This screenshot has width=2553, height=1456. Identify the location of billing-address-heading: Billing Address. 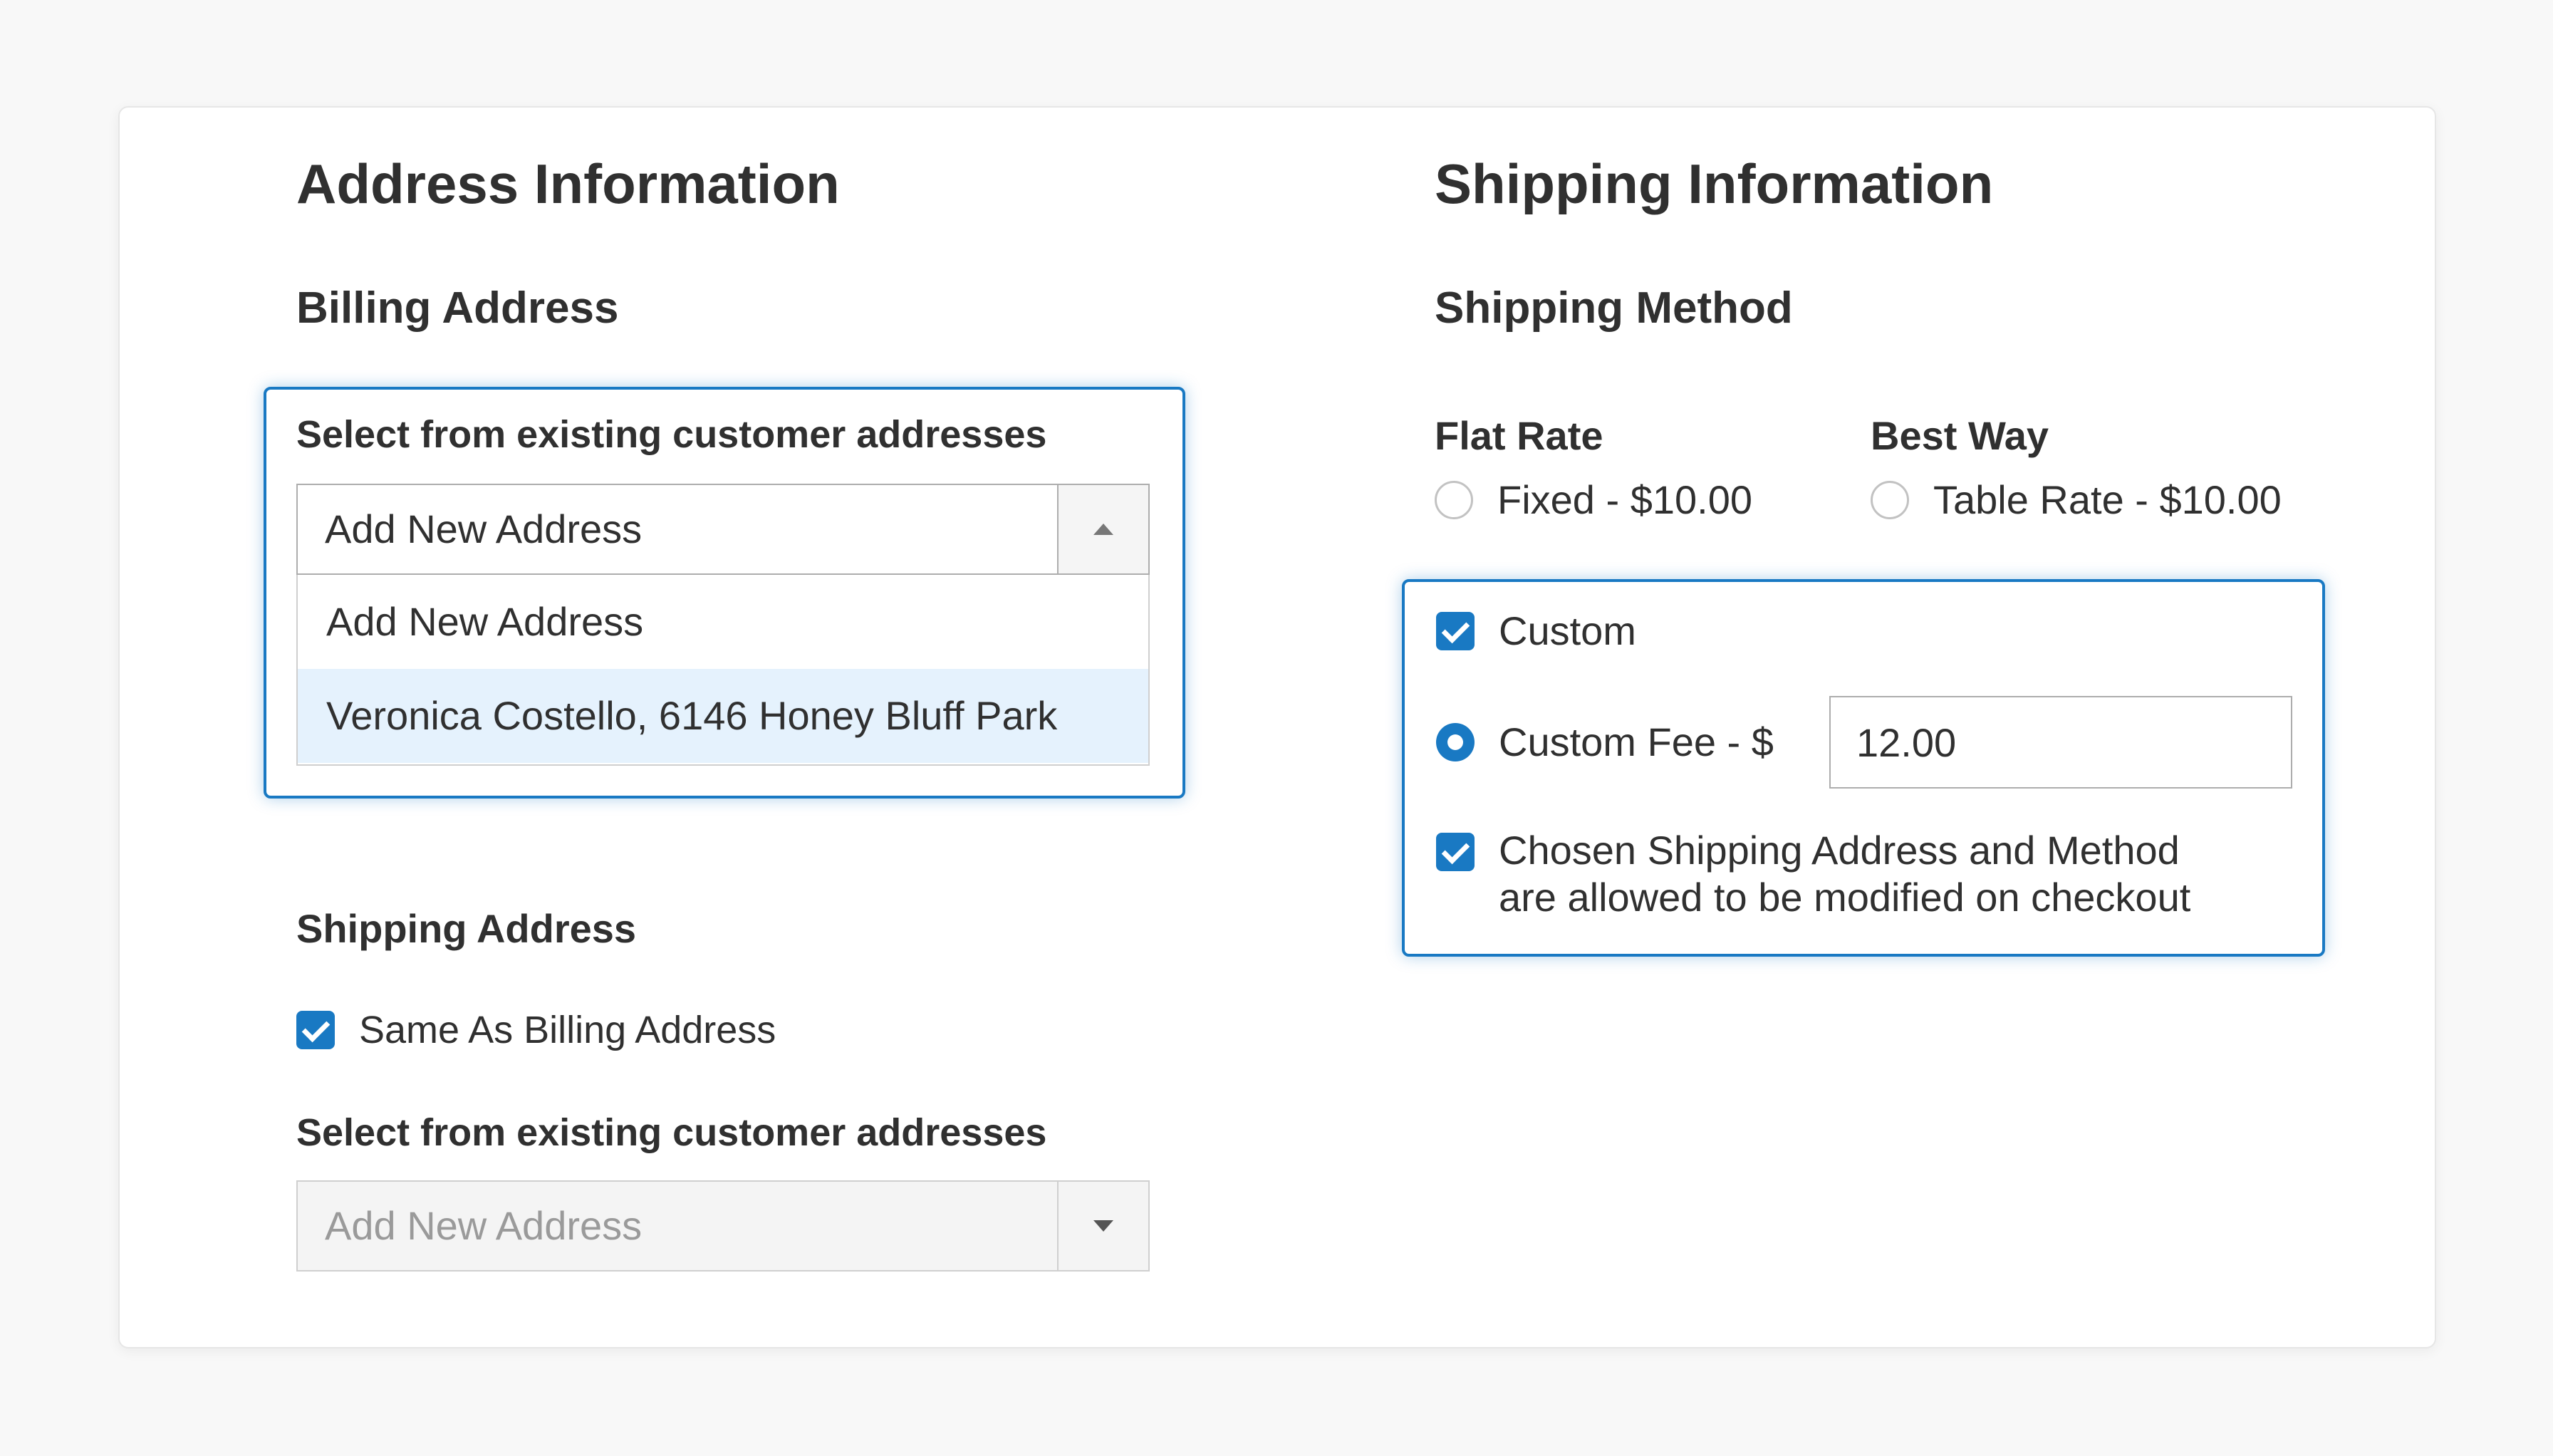
(458, 308).